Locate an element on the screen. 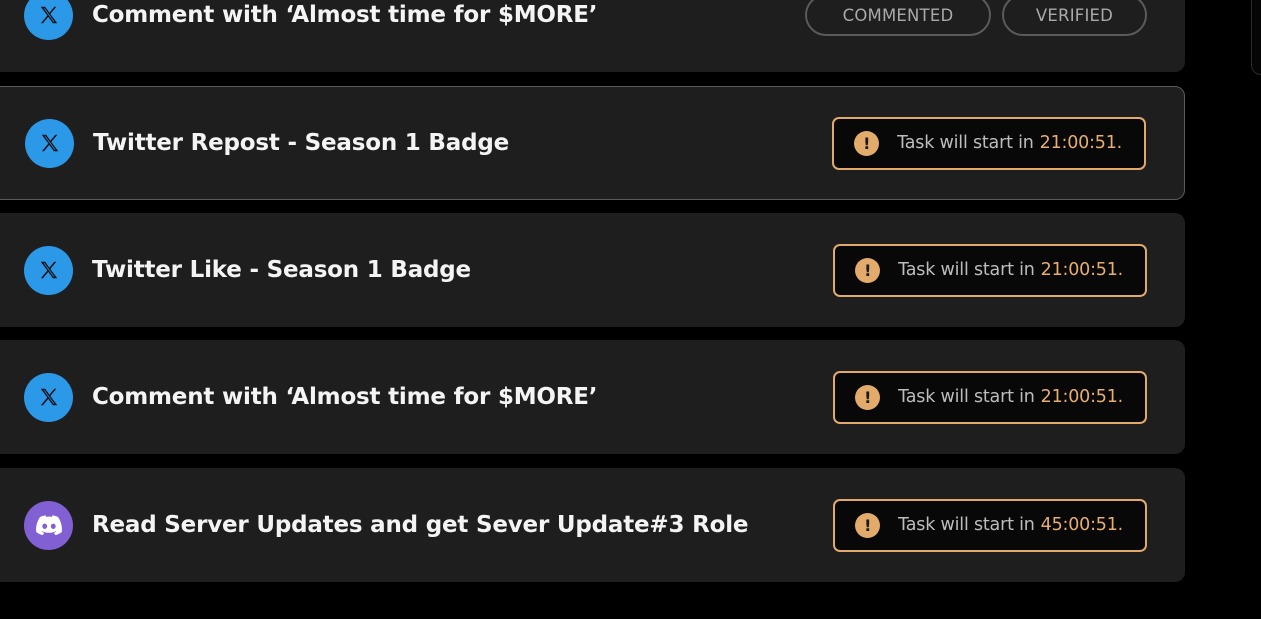  task-start-timer: ! Task will start in 45:00:51. is located at coordinates (990, 525).